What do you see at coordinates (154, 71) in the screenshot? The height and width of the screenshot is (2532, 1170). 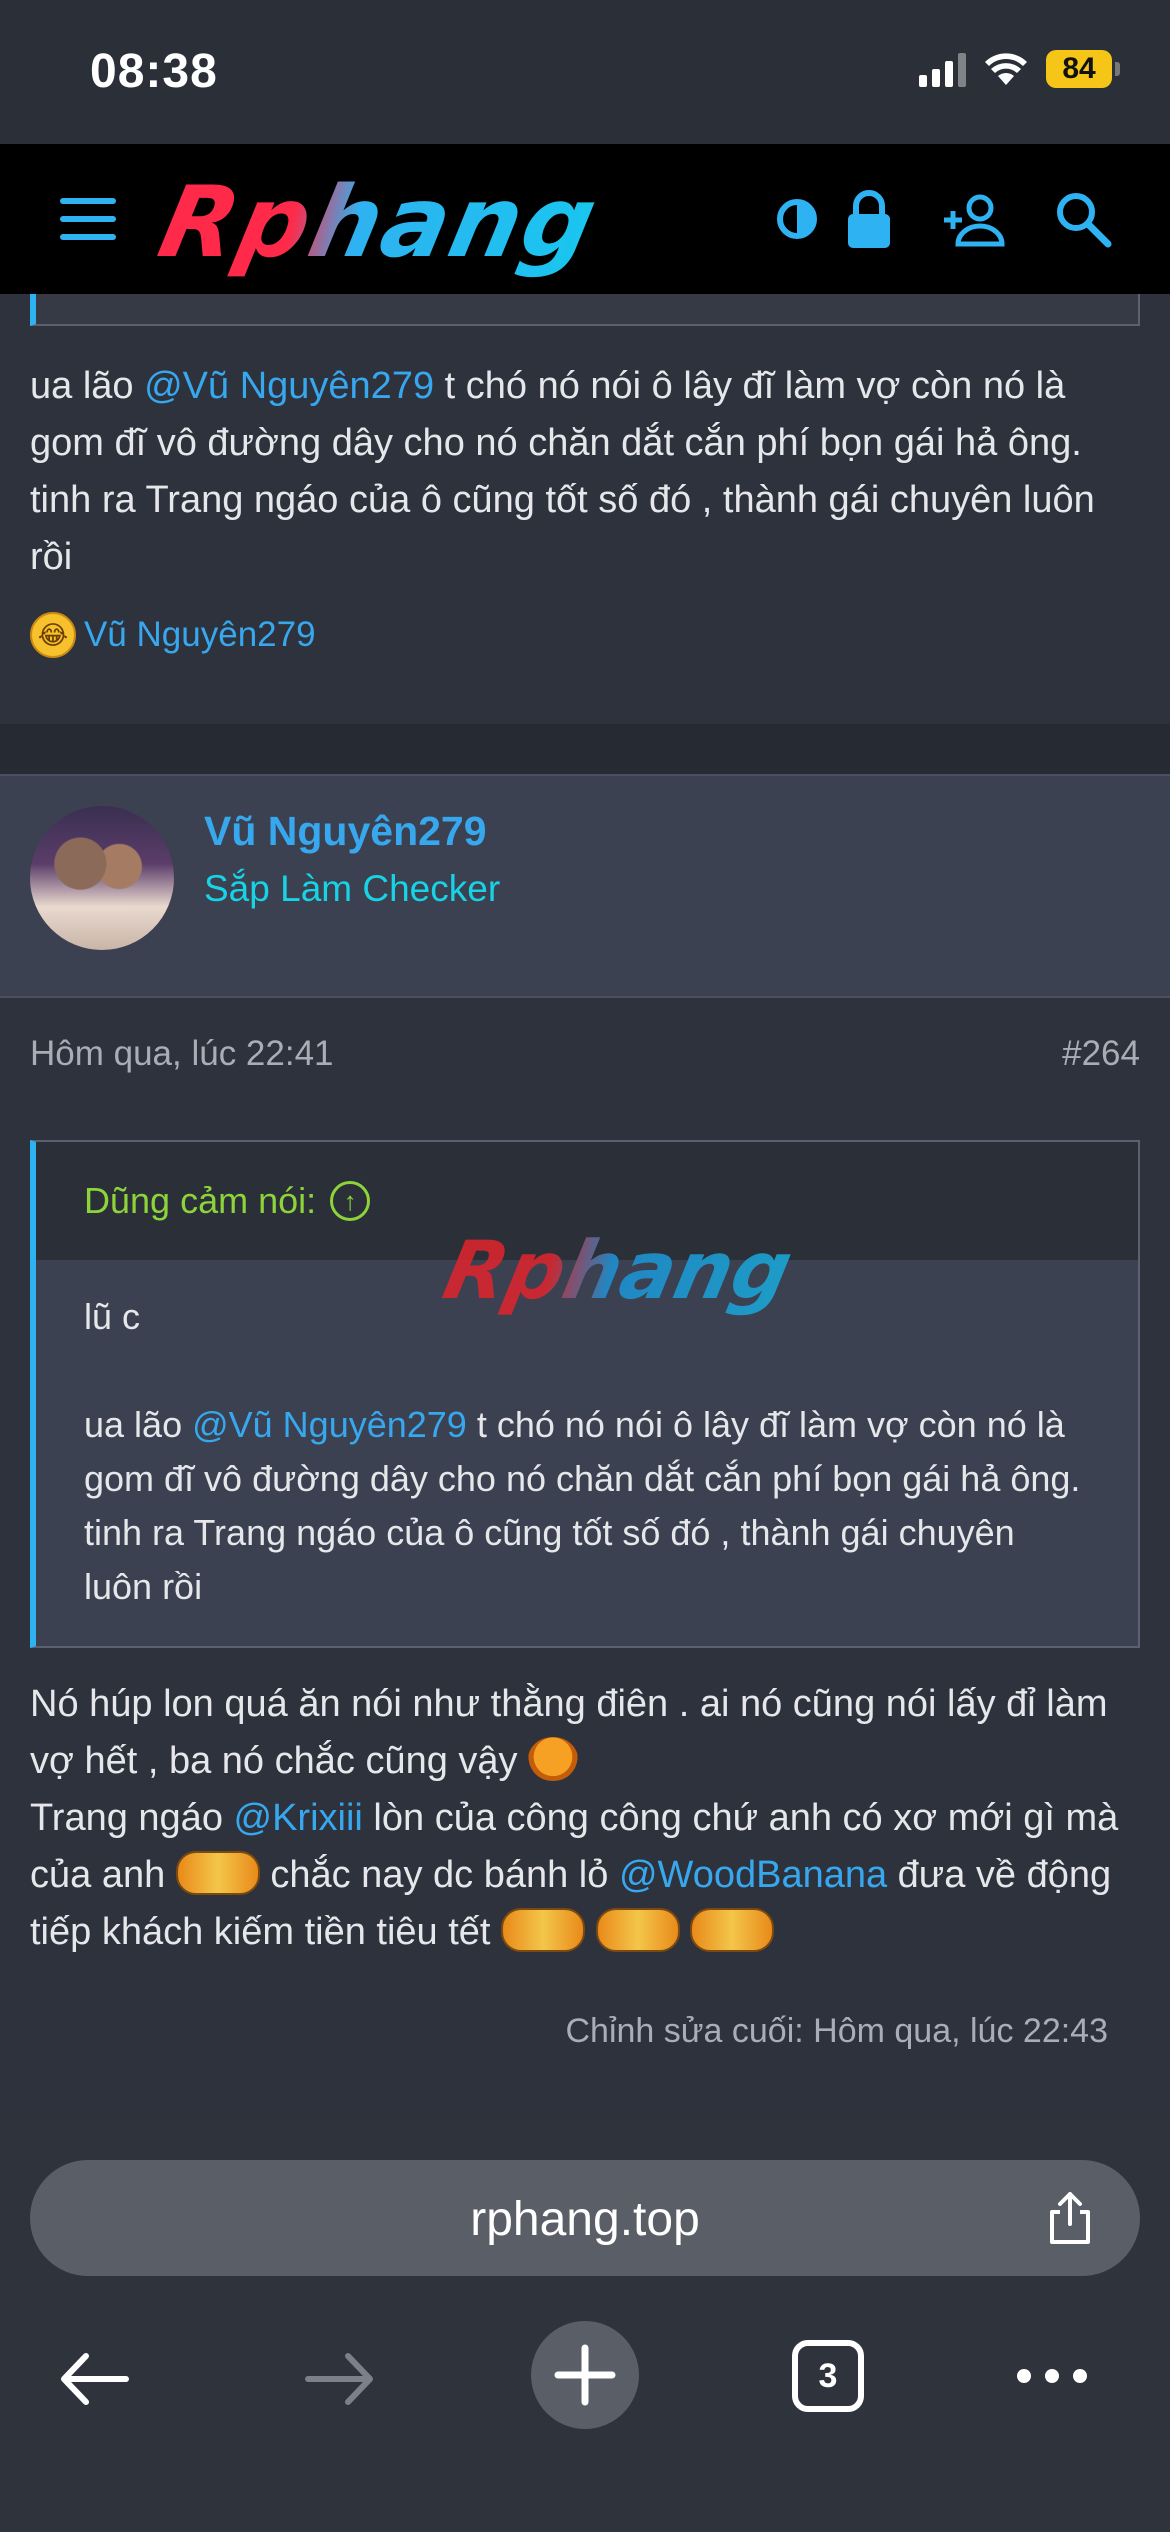 I see `status-time: 08:38` at bounding box center [154, 71].